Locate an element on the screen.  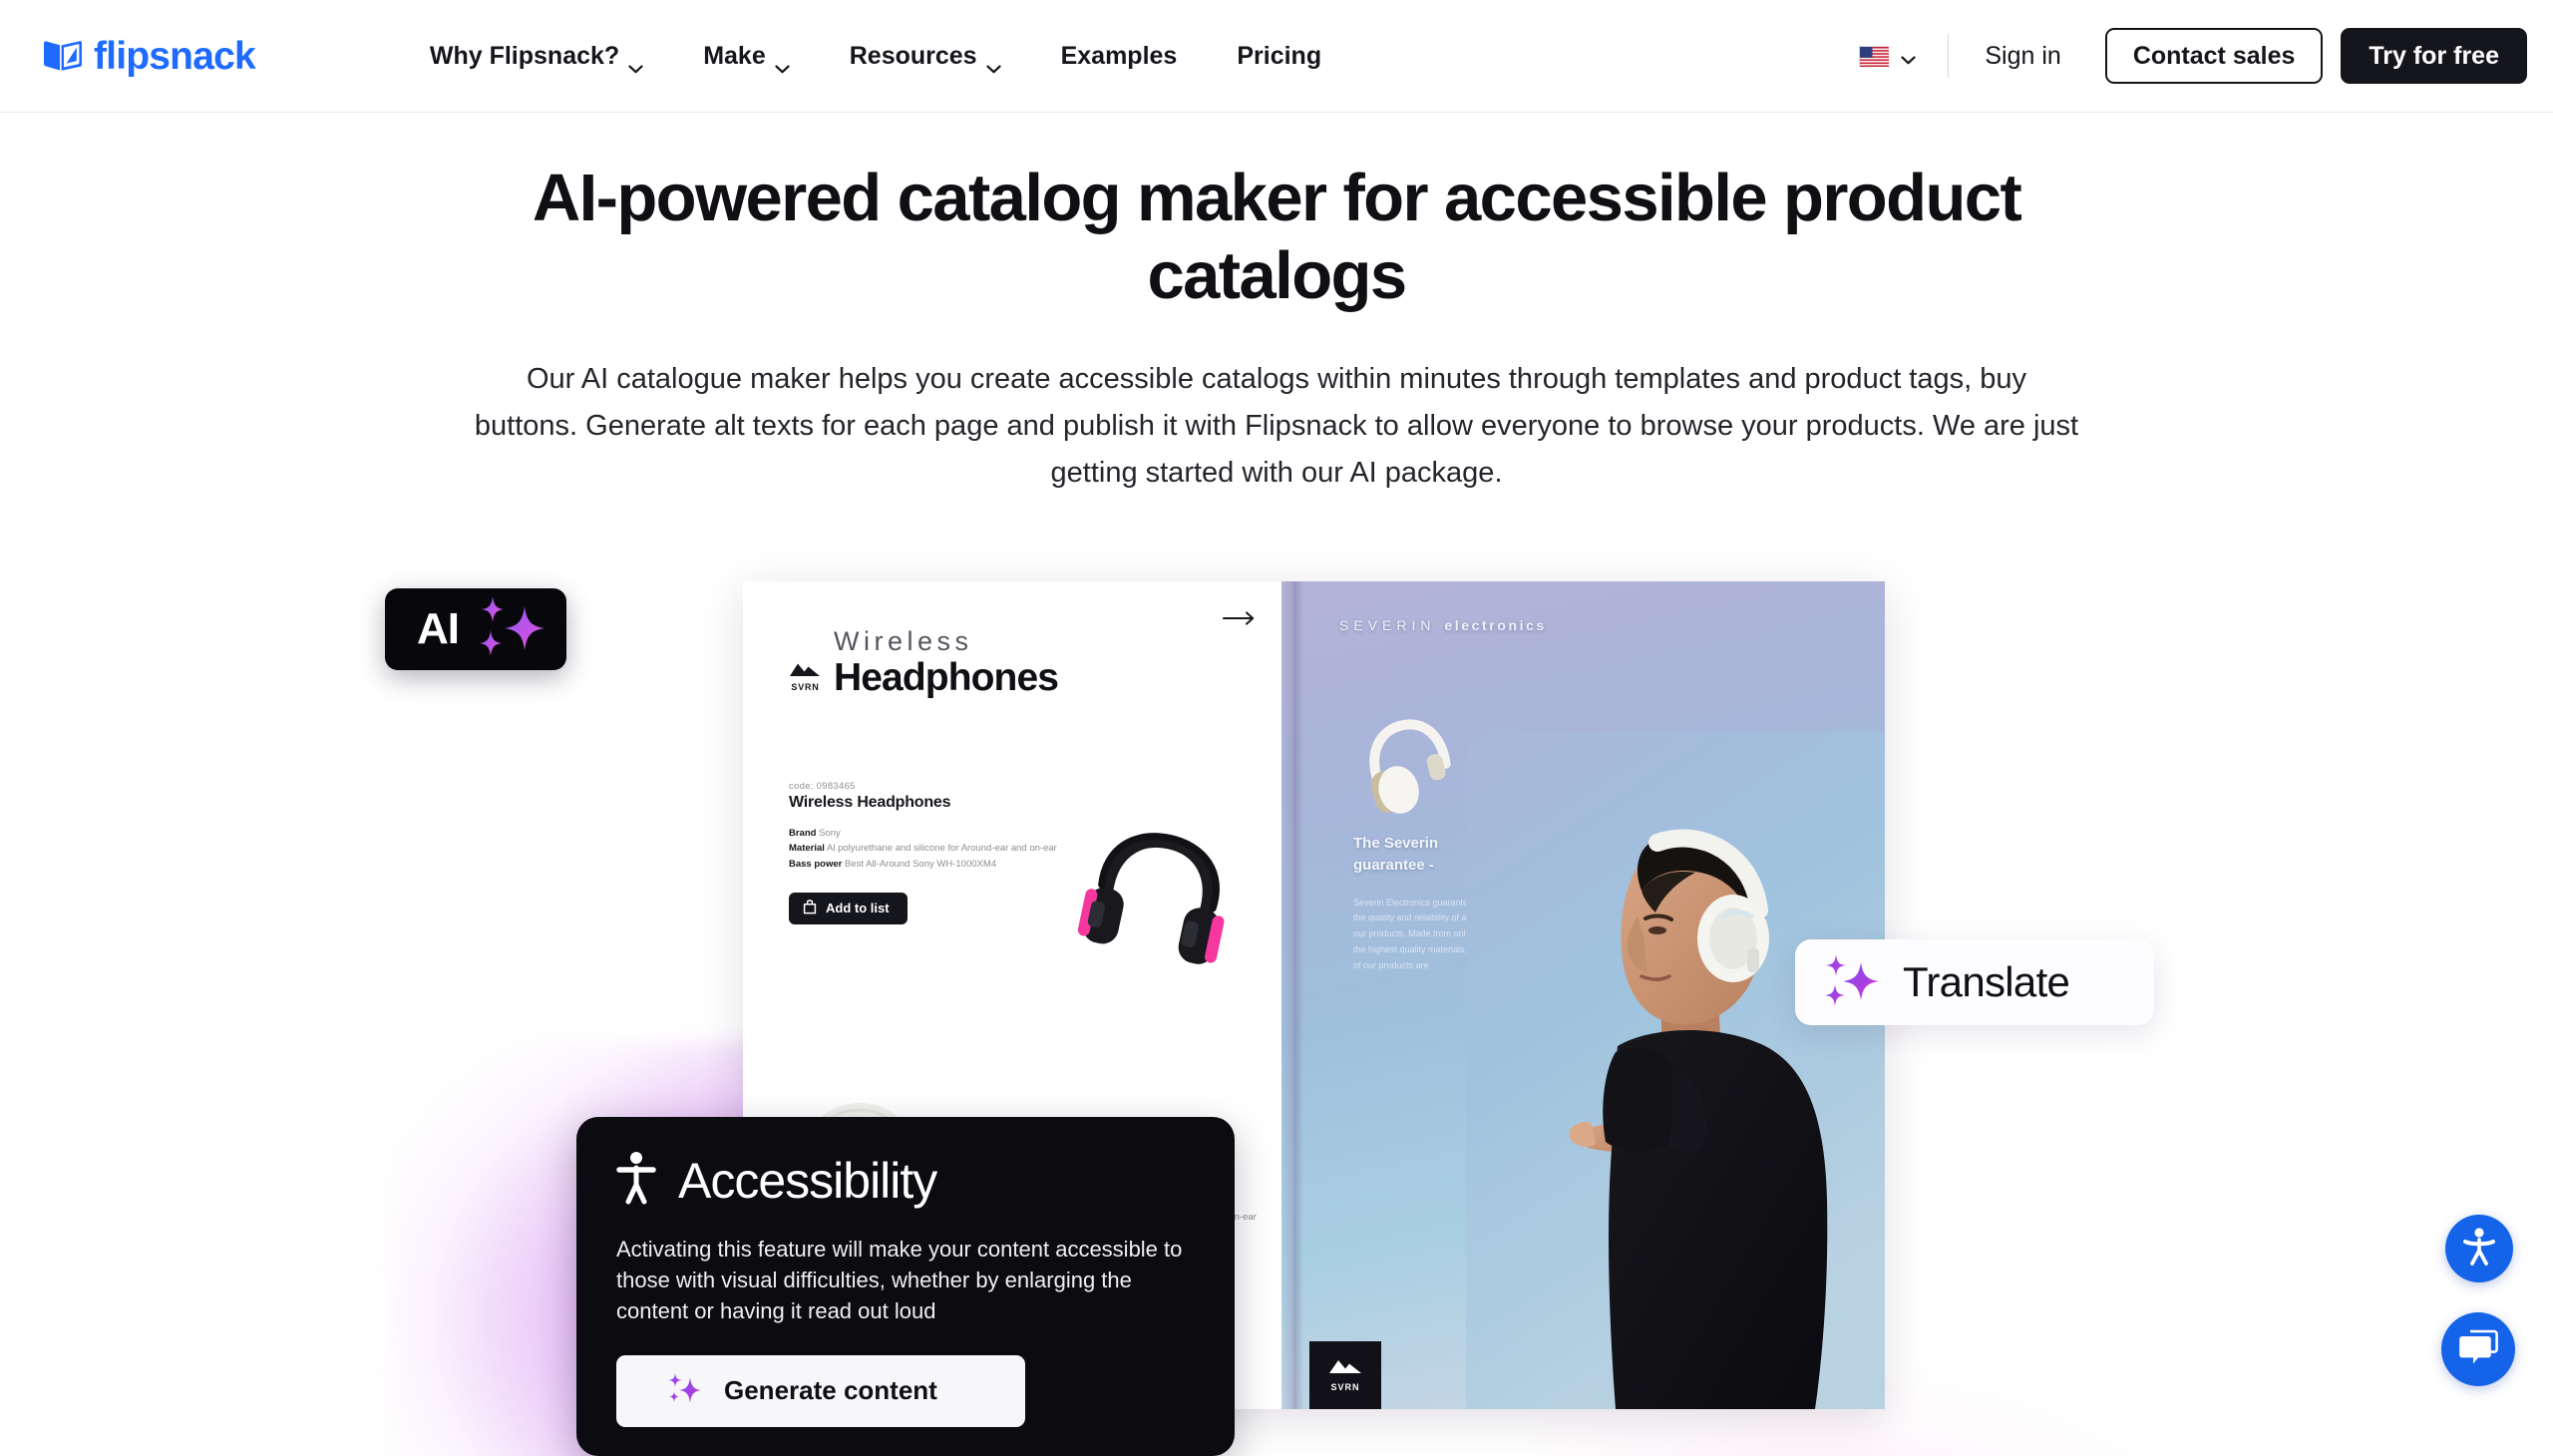
mountain-icon: SVRN is located at coordinates (806, 678).